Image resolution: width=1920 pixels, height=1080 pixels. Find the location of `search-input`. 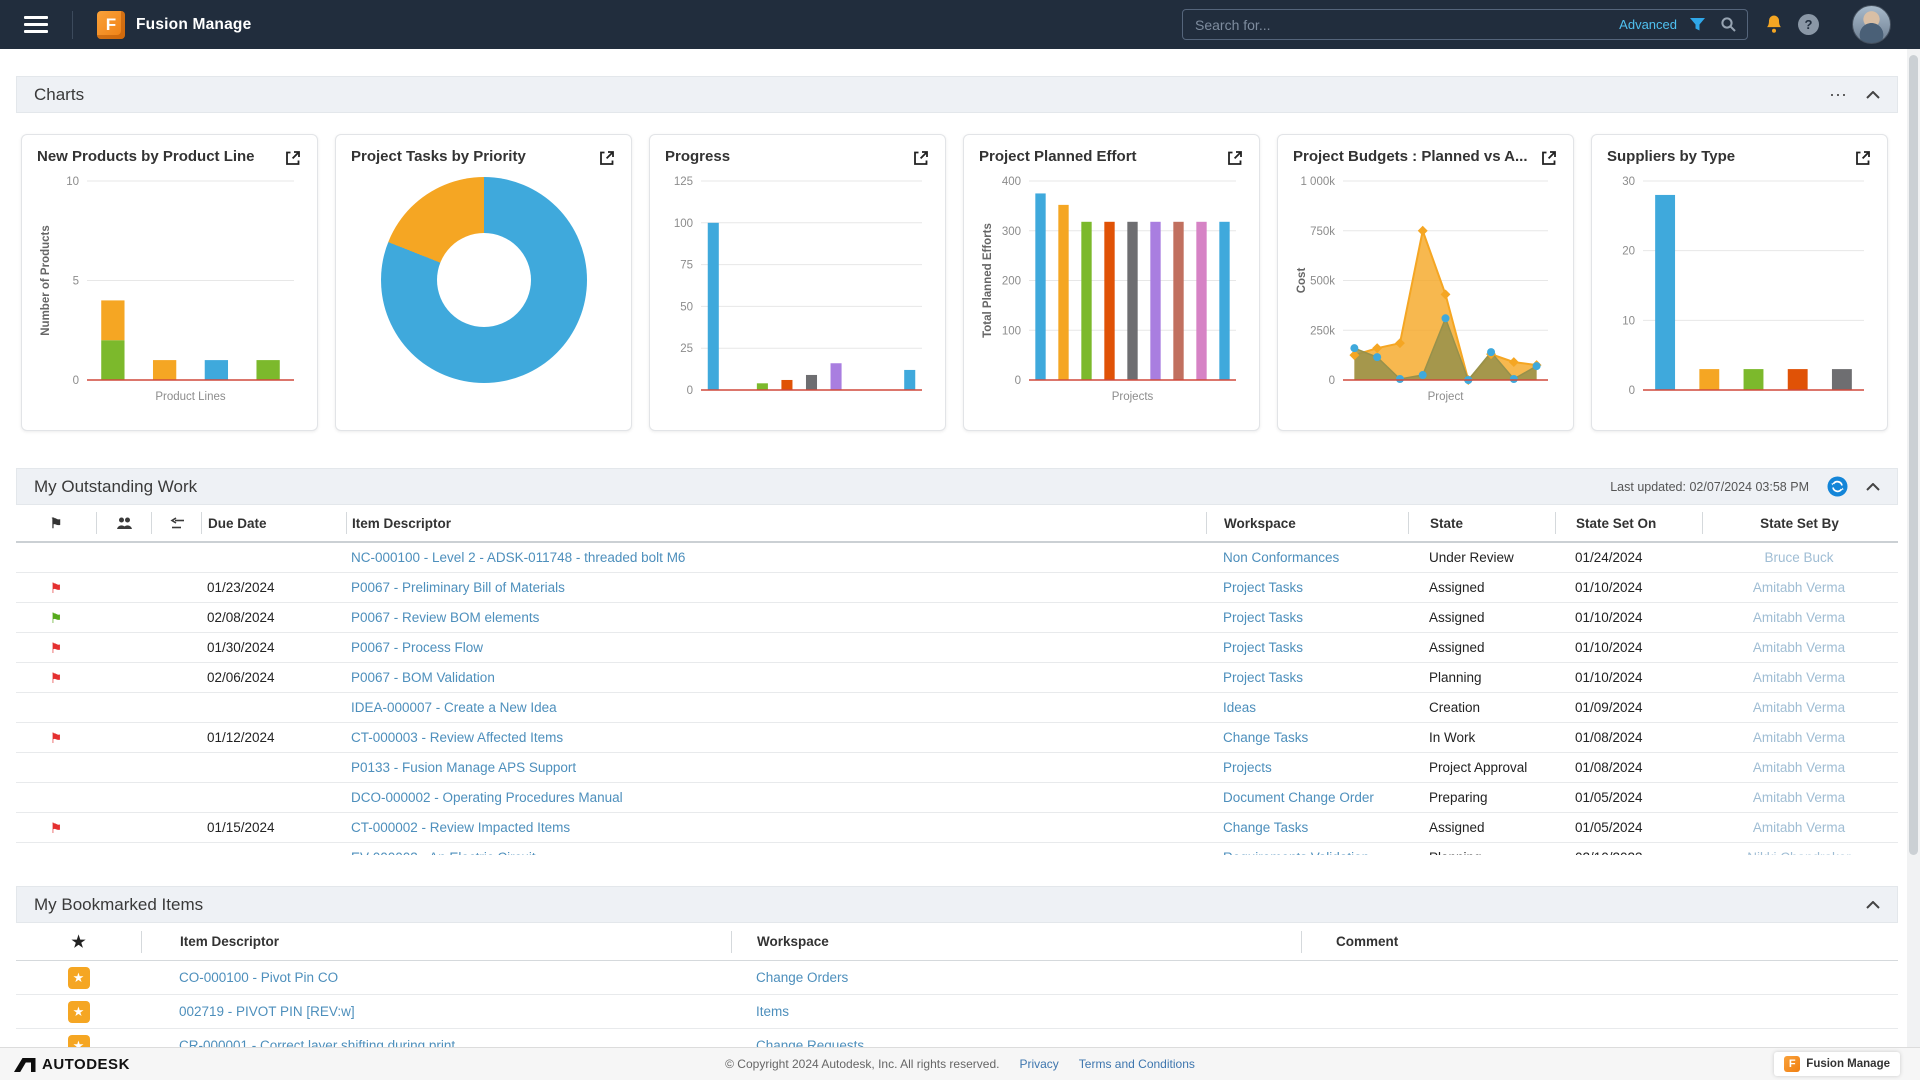

search-input is located at coordinates (1401, 24).